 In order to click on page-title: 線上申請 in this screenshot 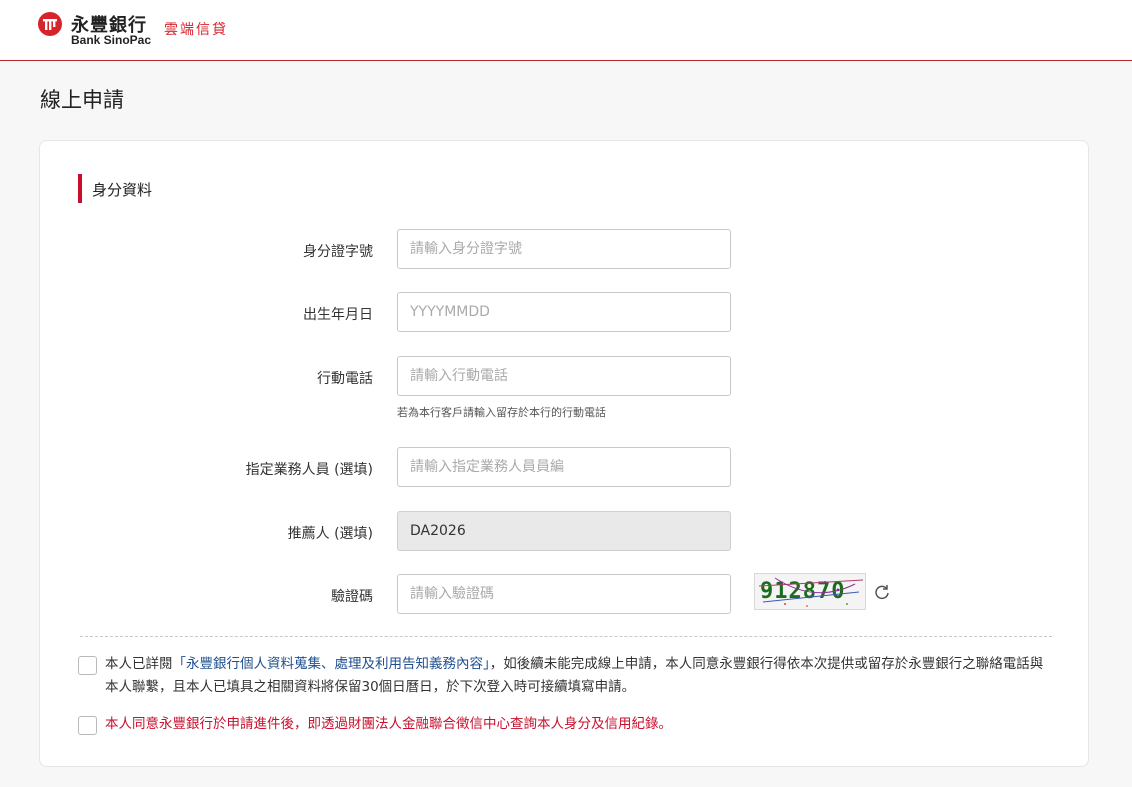, I will do `click(82, 100)`.